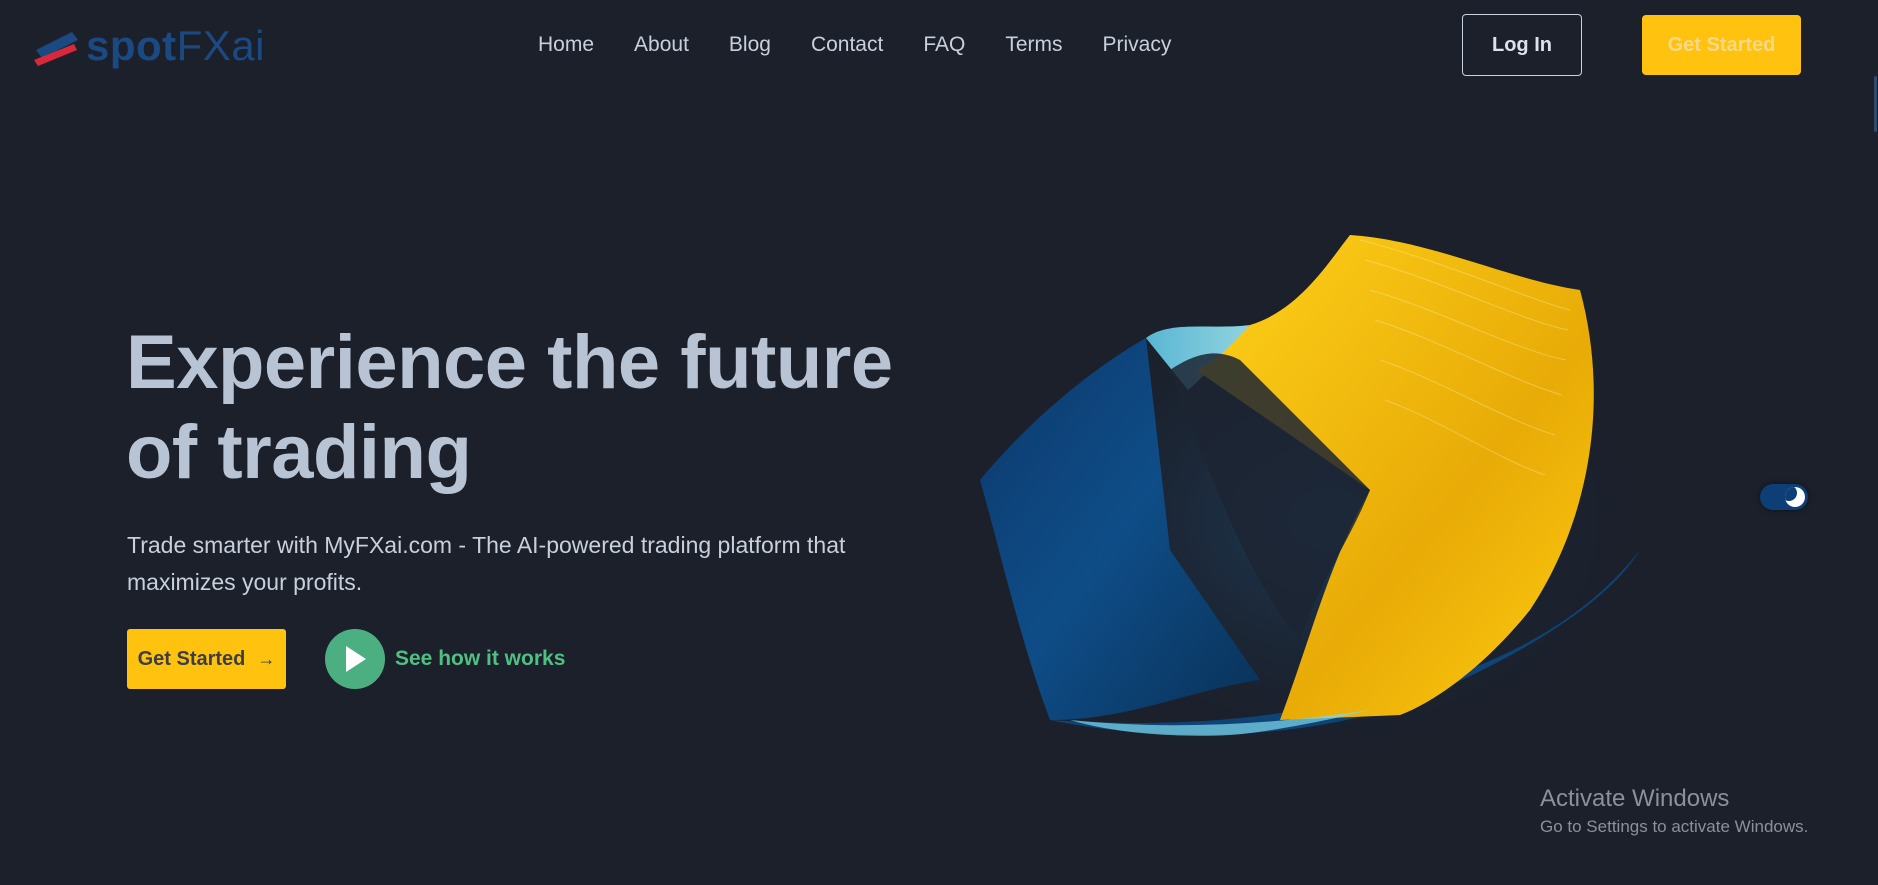 This screenshot has width=1878, height=885. I want to click on play-icon, so click(356, 659).